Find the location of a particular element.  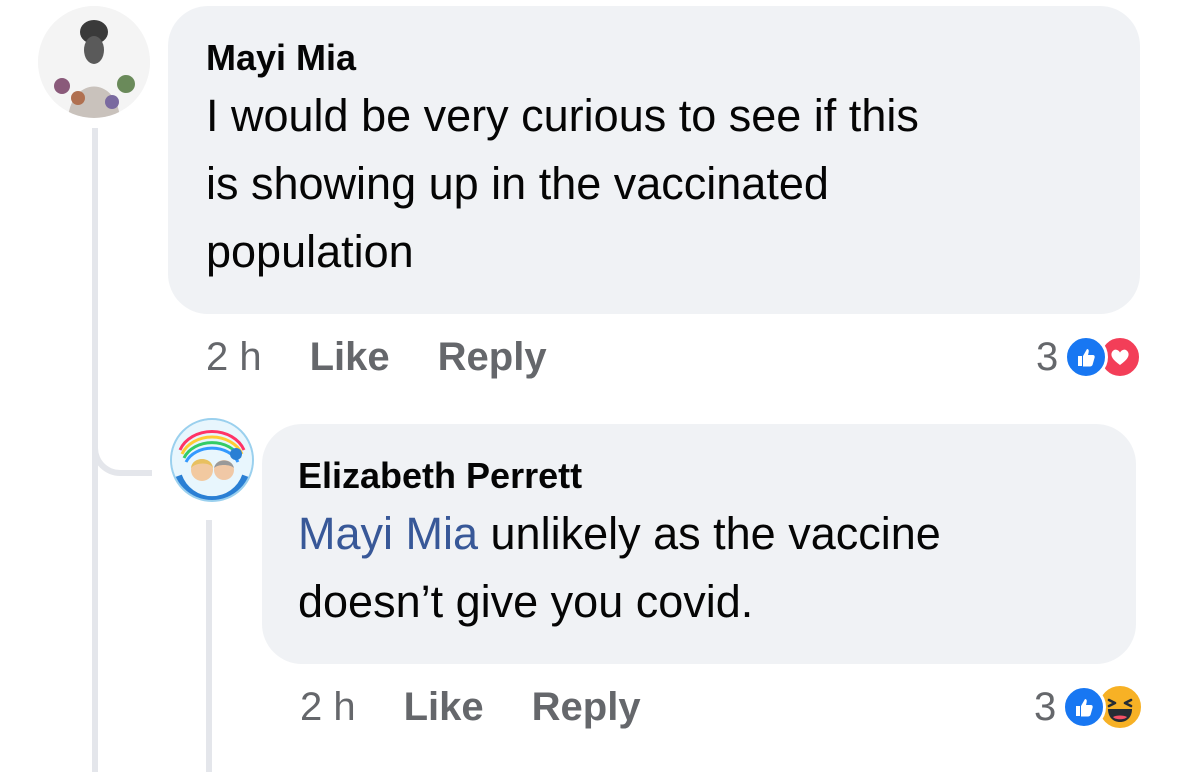

thread-line-branch is located at coordinates (122, 448).